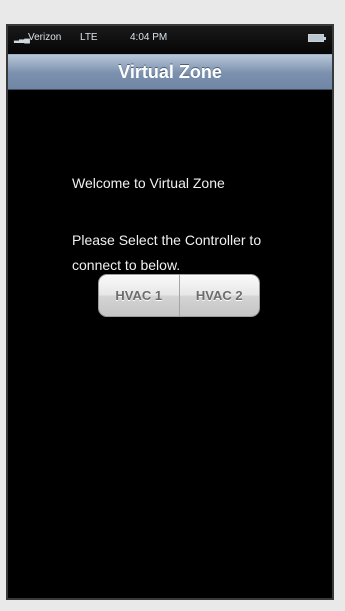  What do you see at coordinates (149, 37) in the screenshot?
I see `status-time: 4:04 PM` at bounding box center [149, 37].